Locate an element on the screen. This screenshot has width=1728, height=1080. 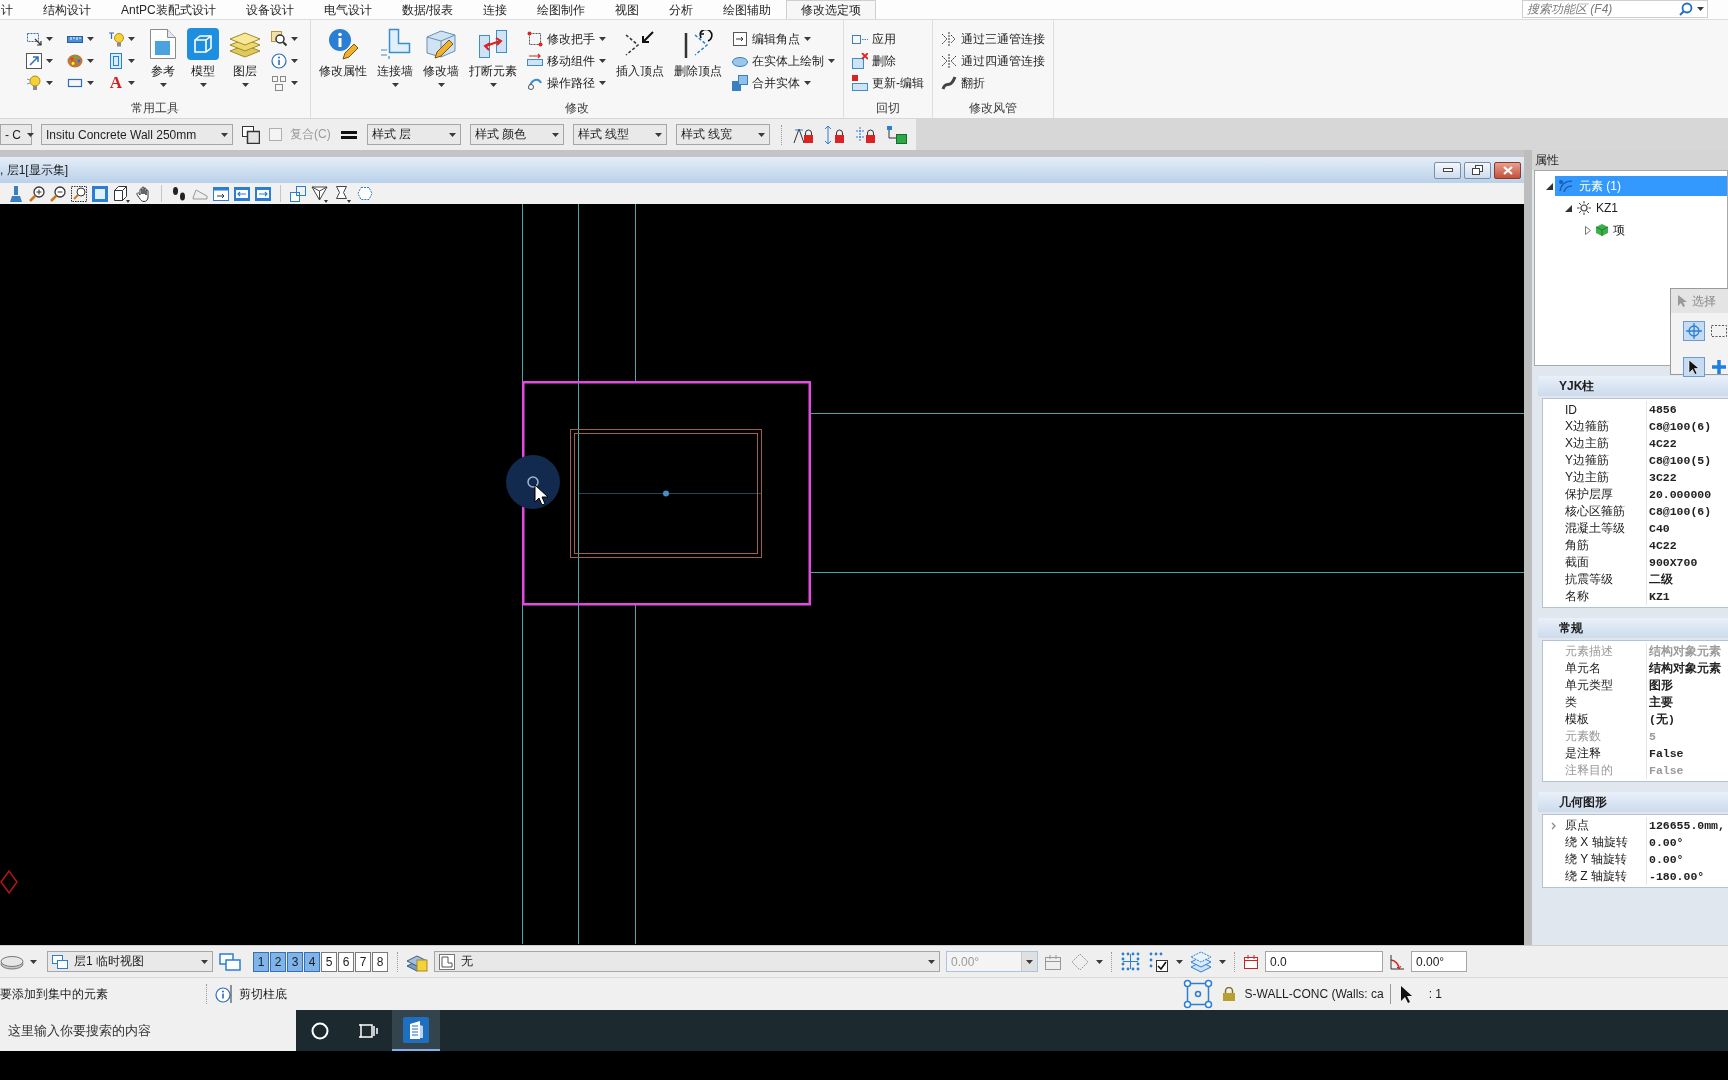
dropdown: - C is located at coordinates (16, 134).